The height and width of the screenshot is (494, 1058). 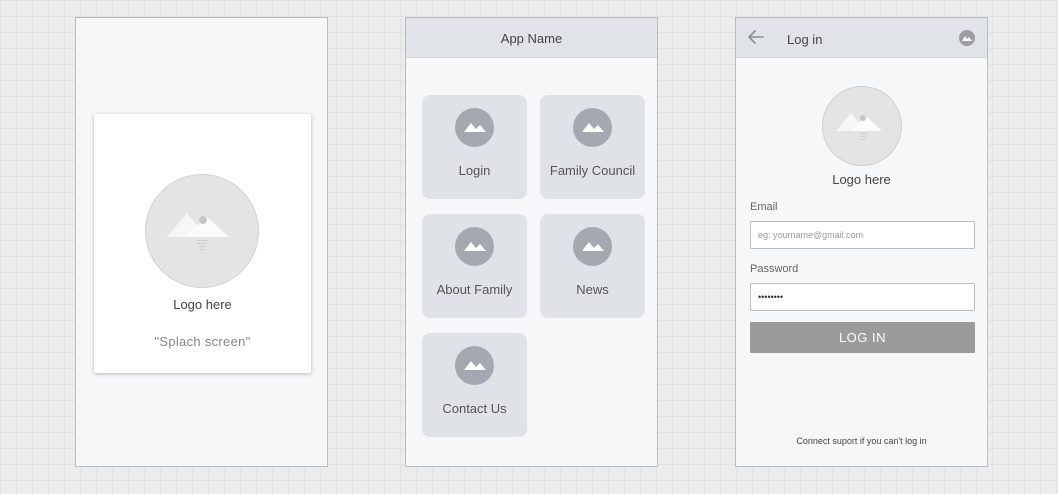 I want to click on email-label: Email, so click(x=764, y=207).